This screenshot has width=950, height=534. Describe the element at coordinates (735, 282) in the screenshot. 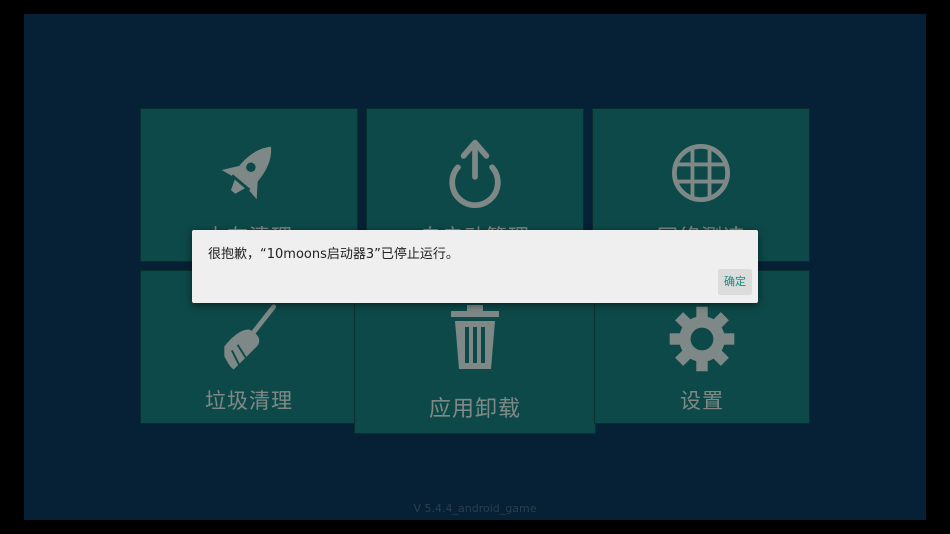

I see `ok-button: 确定` at that location.